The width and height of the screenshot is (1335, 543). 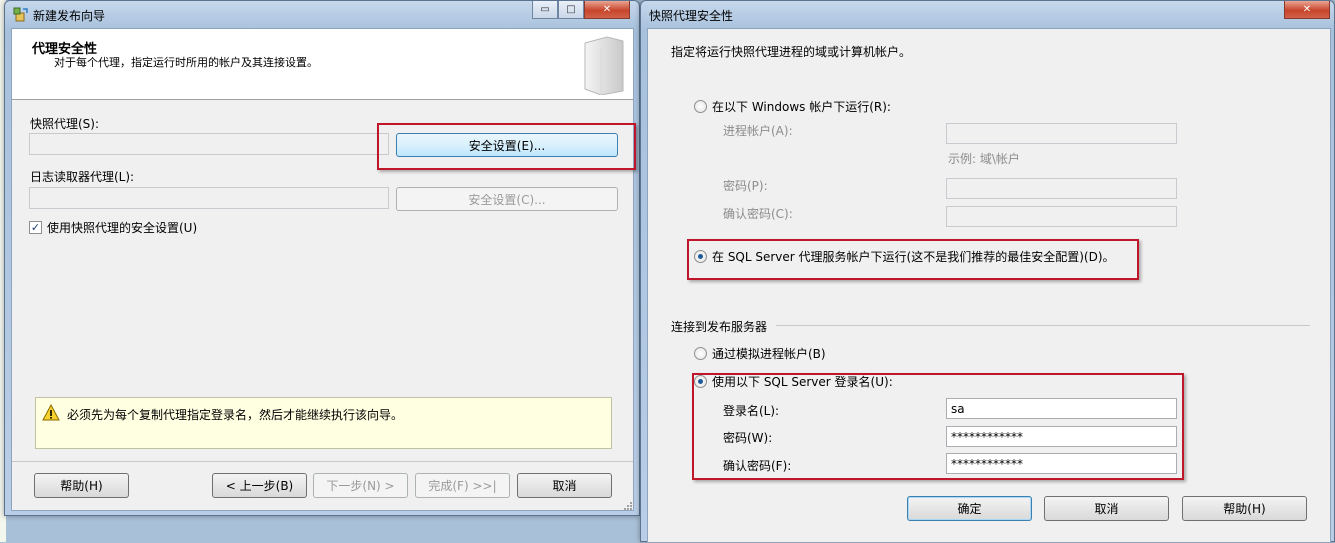 I want to click on back-button: < 上一步(B), so click(x=259, y=485).